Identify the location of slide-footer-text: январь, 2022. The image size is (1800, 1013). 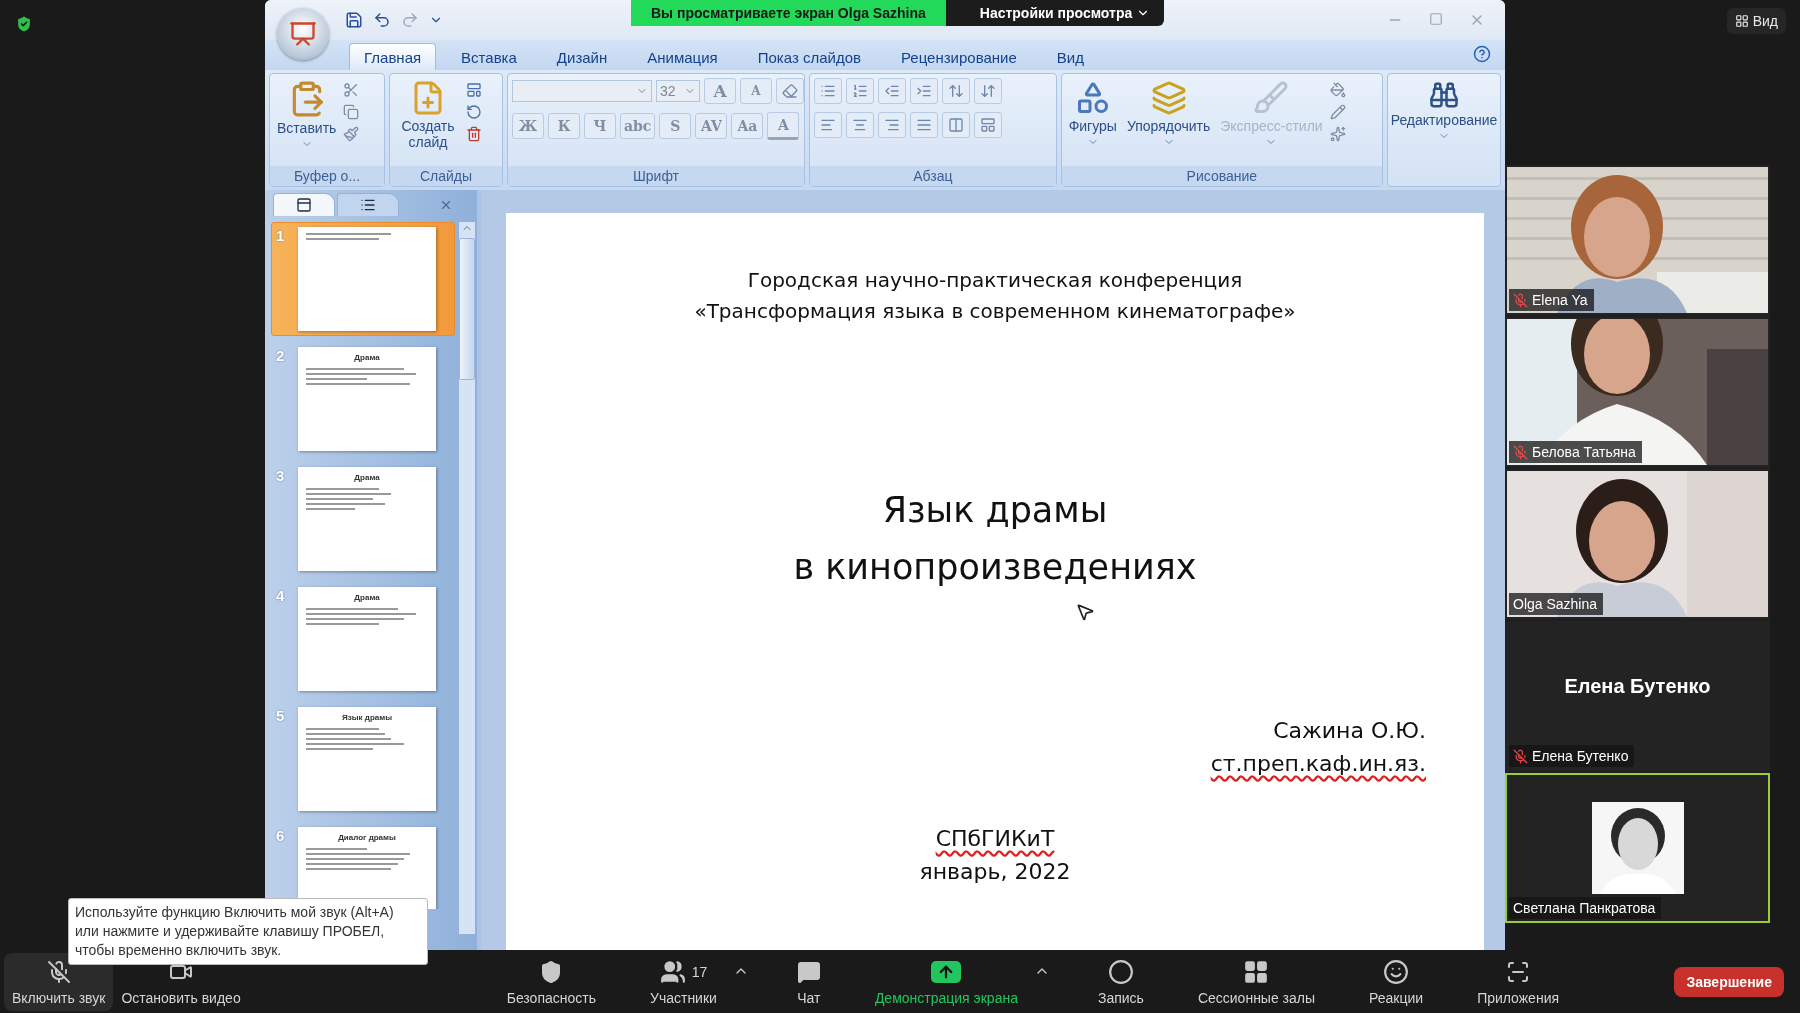
(995, 872).